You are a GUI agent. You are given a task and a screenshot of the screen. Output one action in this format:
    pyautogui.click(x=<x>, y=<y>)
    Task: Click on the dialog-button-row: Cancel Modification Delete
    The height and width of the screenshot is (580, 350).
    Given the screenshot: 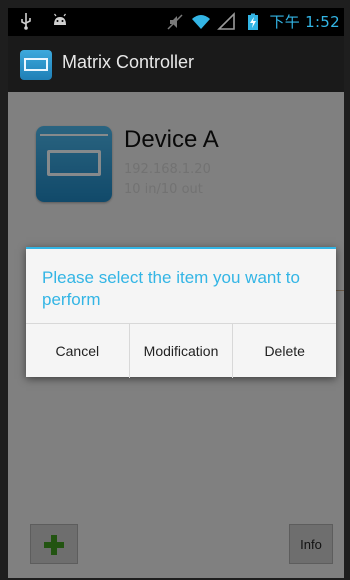 What is the action you would take?
    pyautogui.click(x=181, y=350)
    